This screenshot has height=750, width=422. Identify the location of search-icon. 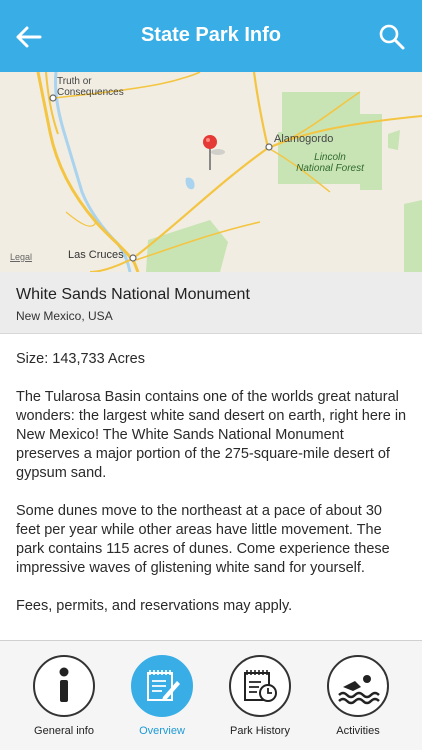
(392, 37).